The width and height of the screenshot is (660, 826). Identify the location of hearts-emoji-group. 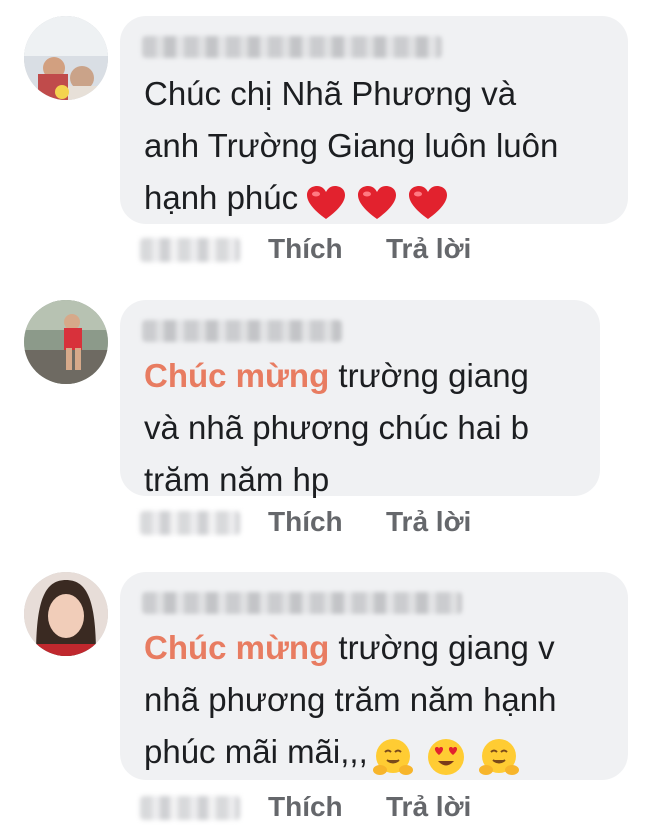
(376, 200).